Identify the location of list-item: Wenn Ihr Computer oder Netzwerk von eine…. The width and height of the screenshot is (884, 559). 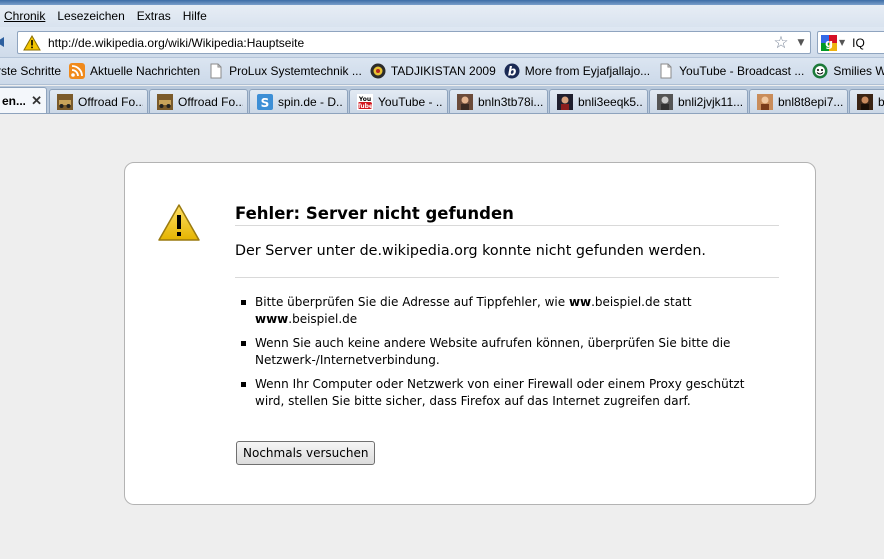
(501, 393).